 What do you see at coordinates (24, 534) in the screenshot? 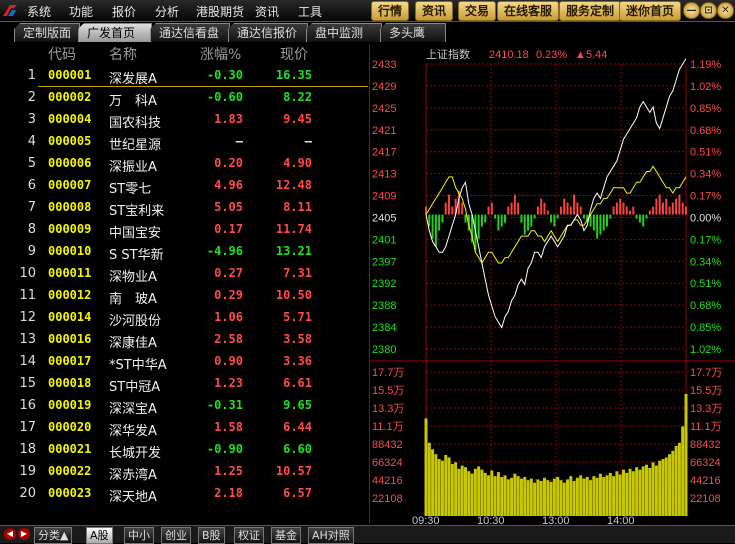
I see `scroll-right-icon: ▶` at bounding box center [24, 534].